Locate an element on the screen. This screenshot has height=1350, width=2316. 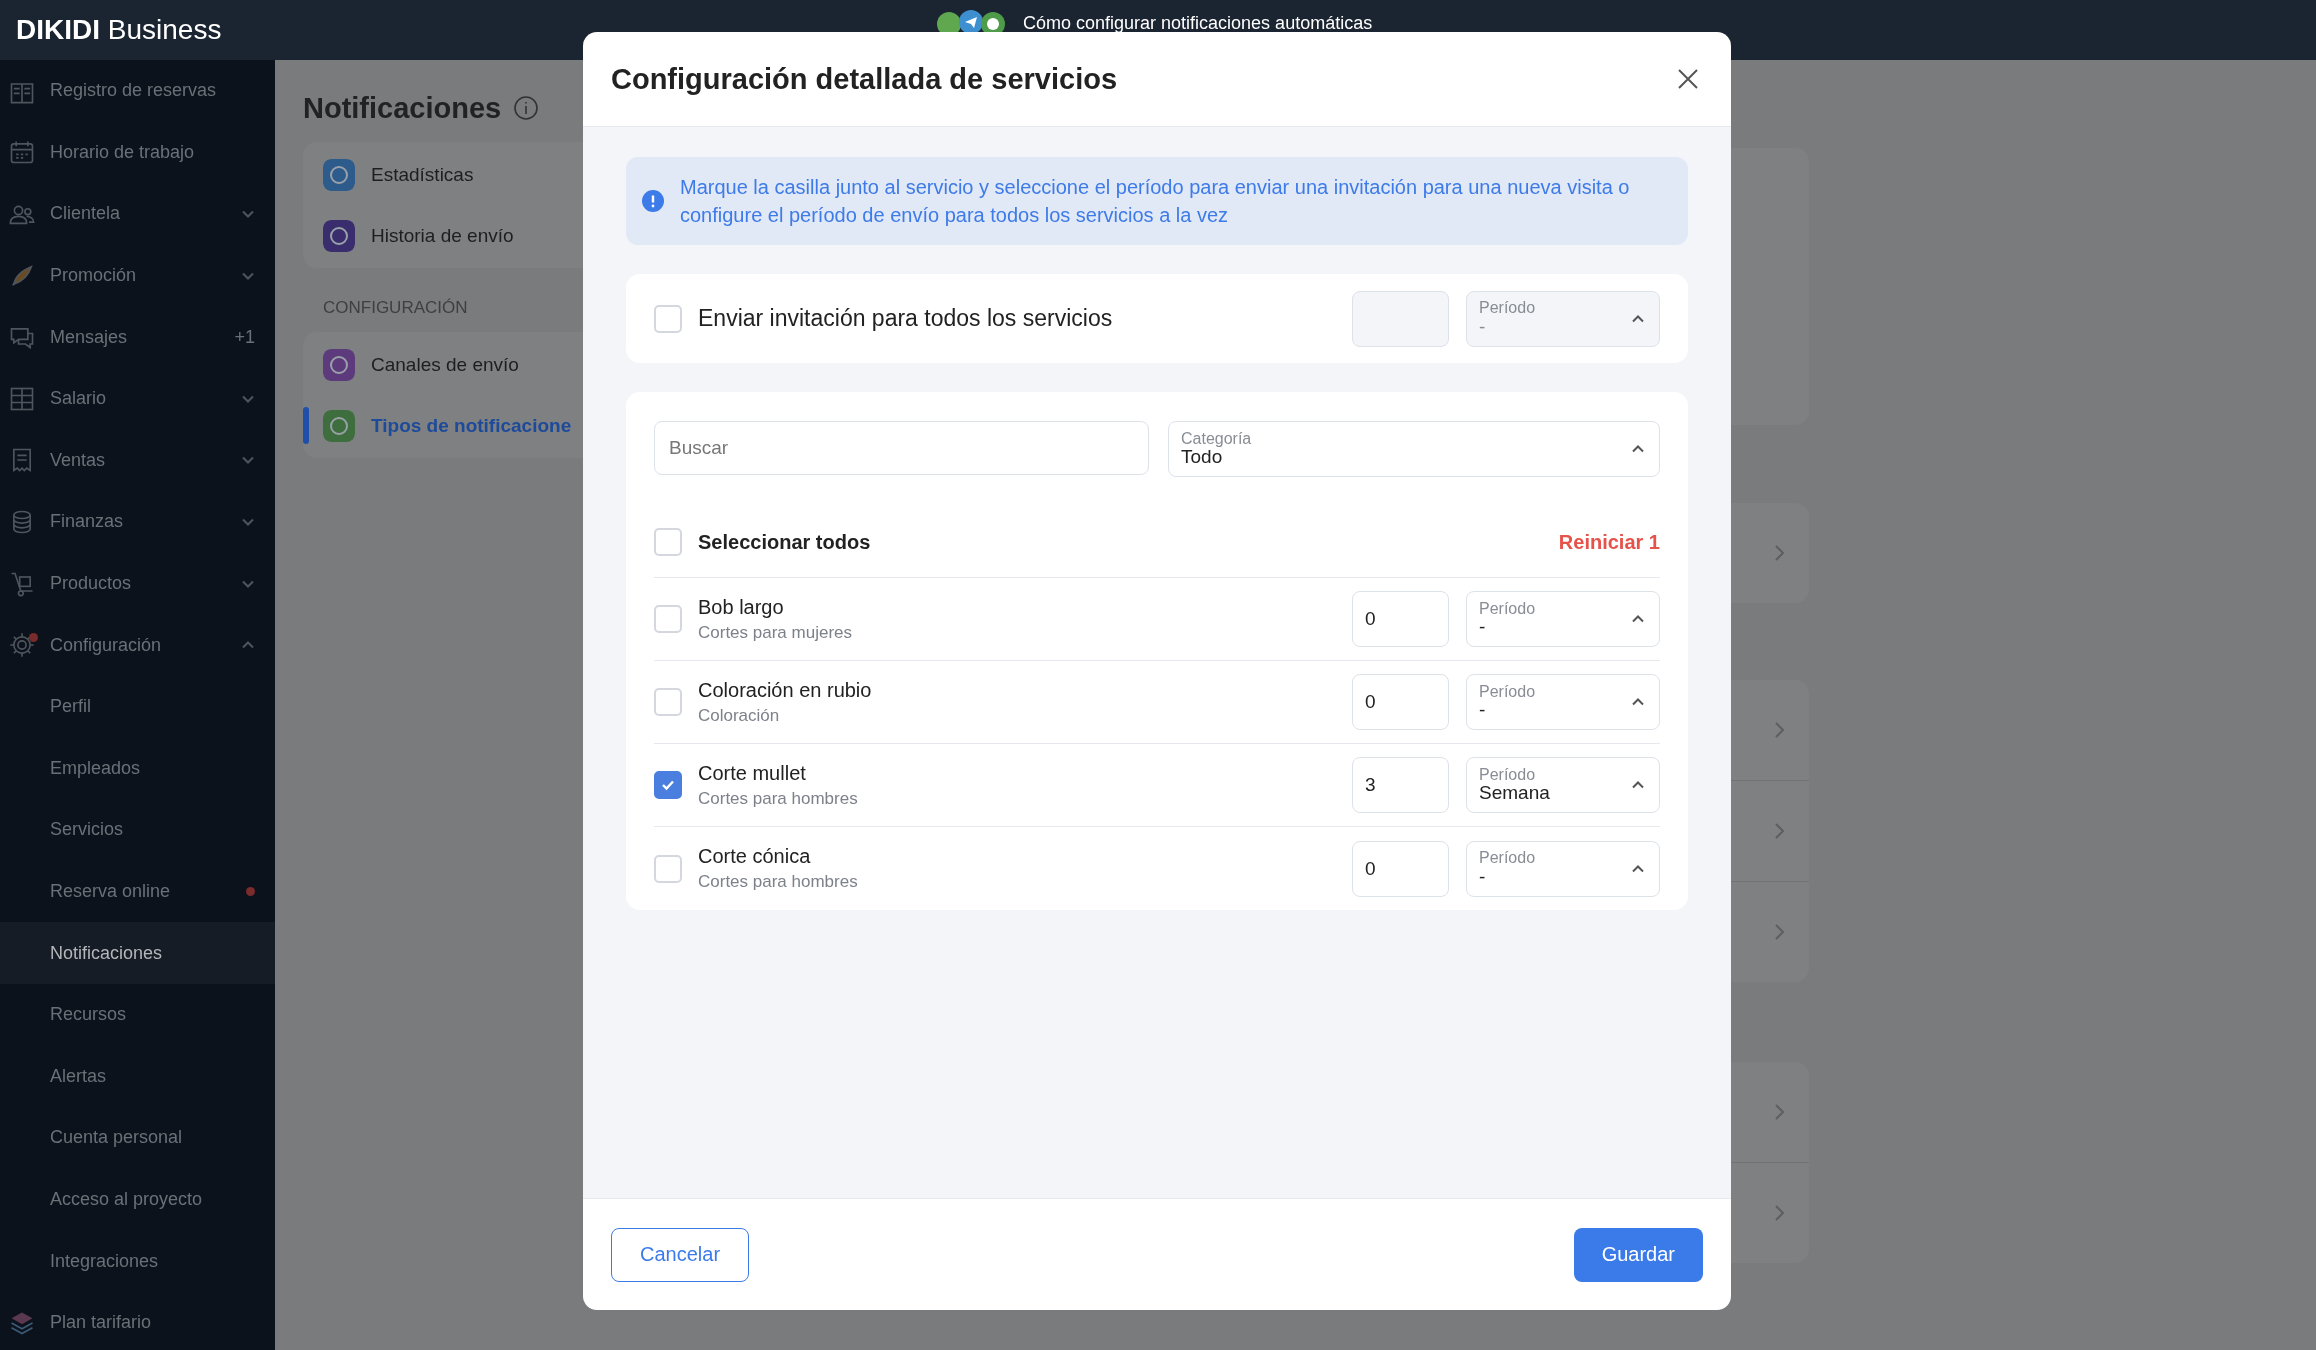
search-field: Buscar is located at coordinates (901, 448).